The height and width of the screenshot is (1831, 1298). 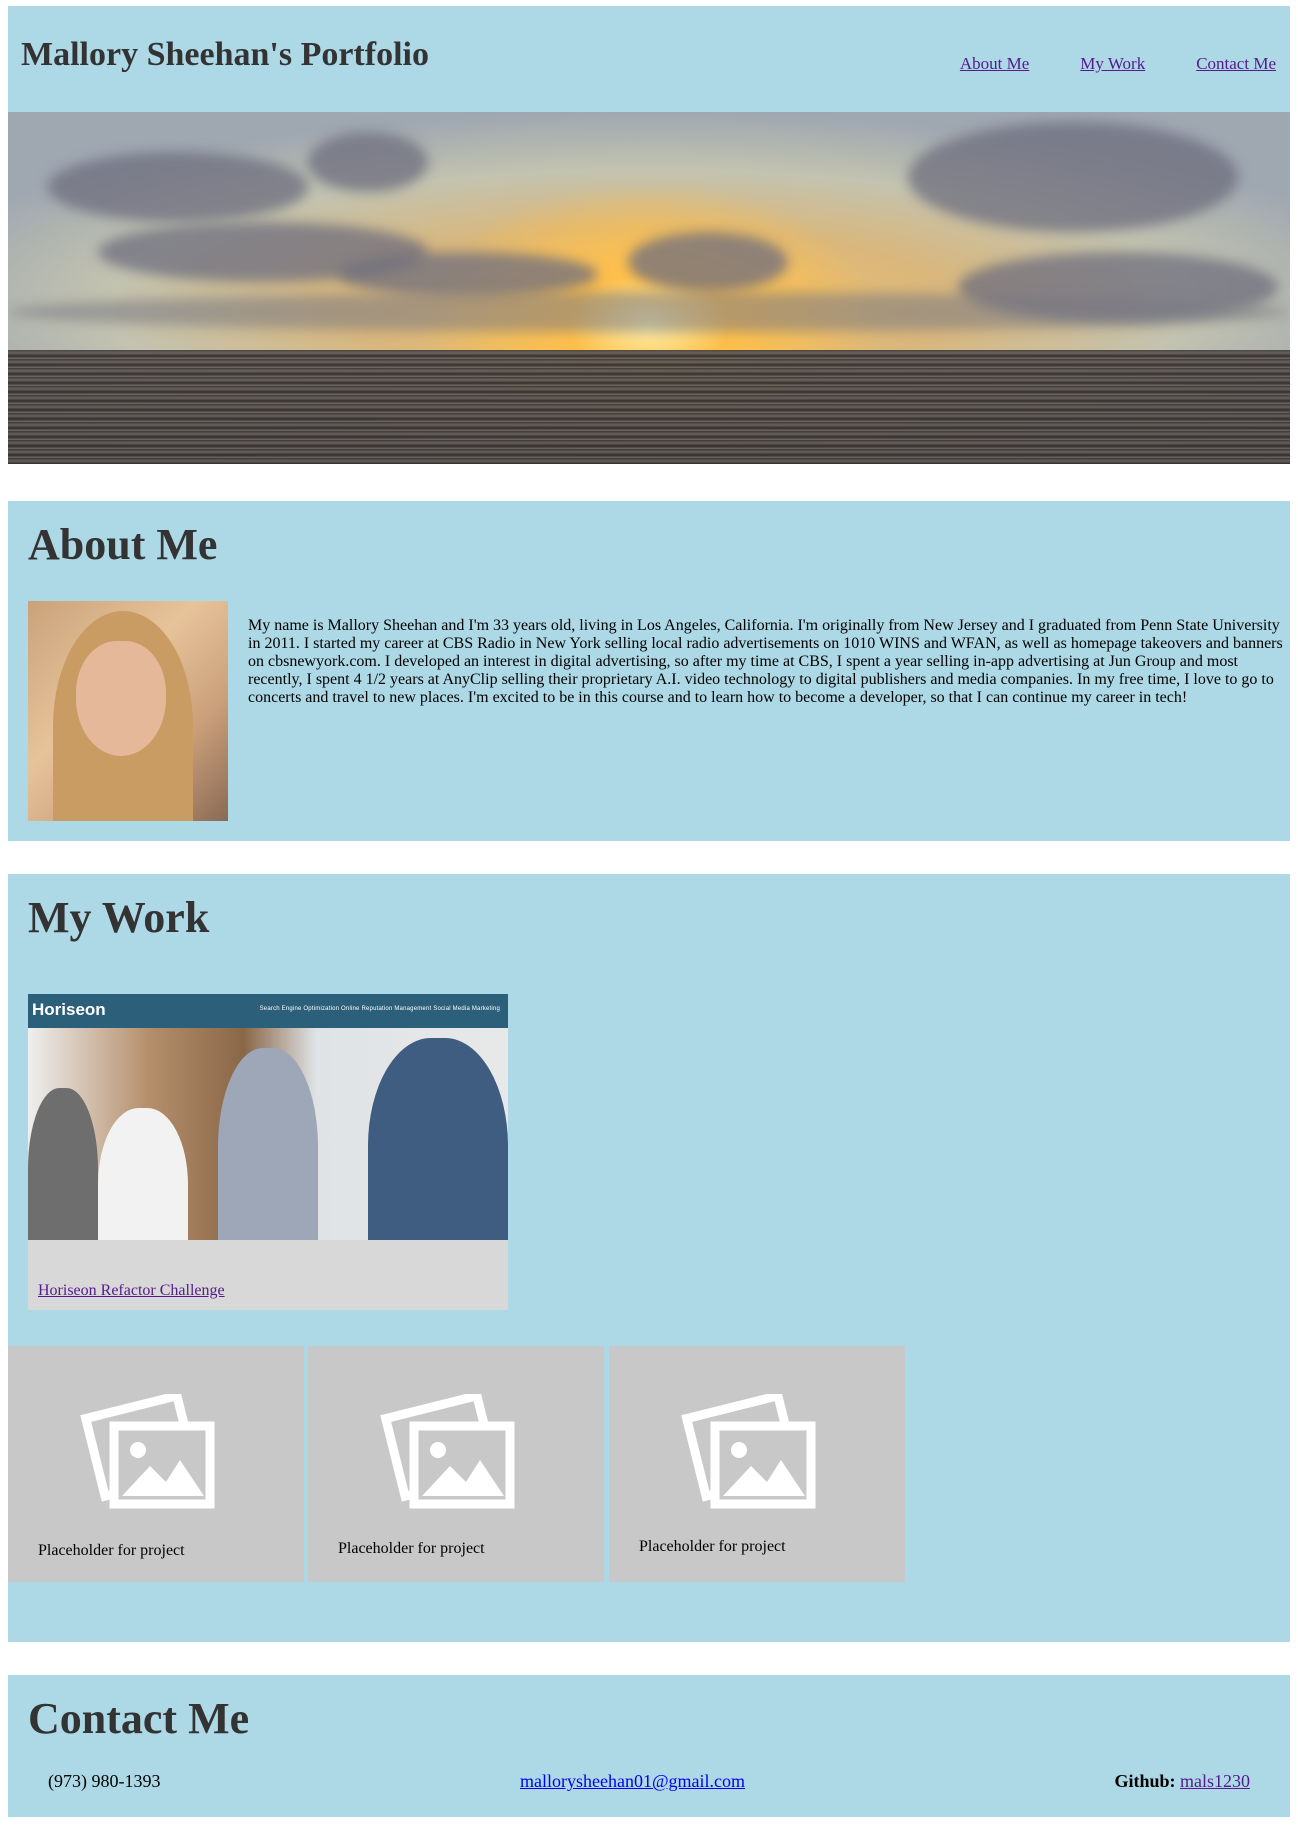 I want to click on contact-phone: (973) 980-1393, so click(x=104, y=1781).